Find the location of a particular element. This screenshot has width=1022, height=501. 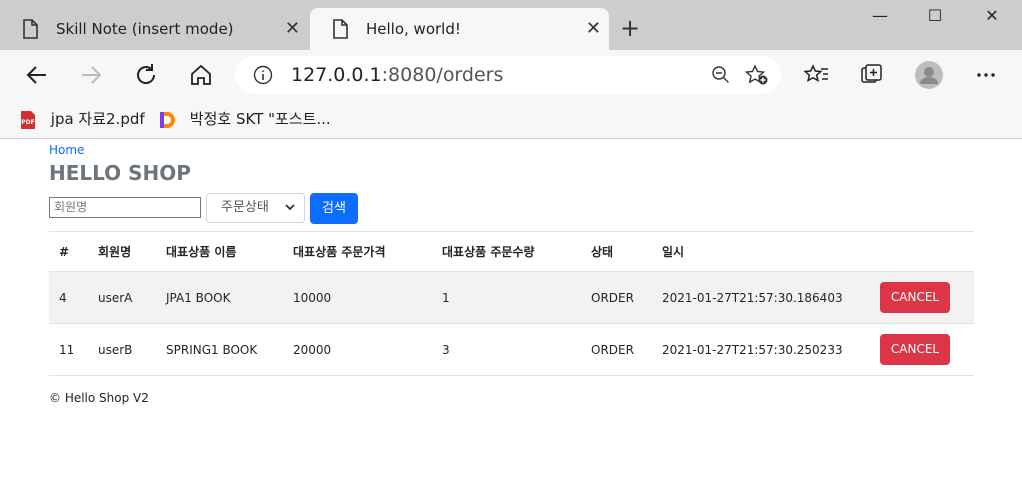

maximize-button: ☐ is located at coordinates (935, 15).